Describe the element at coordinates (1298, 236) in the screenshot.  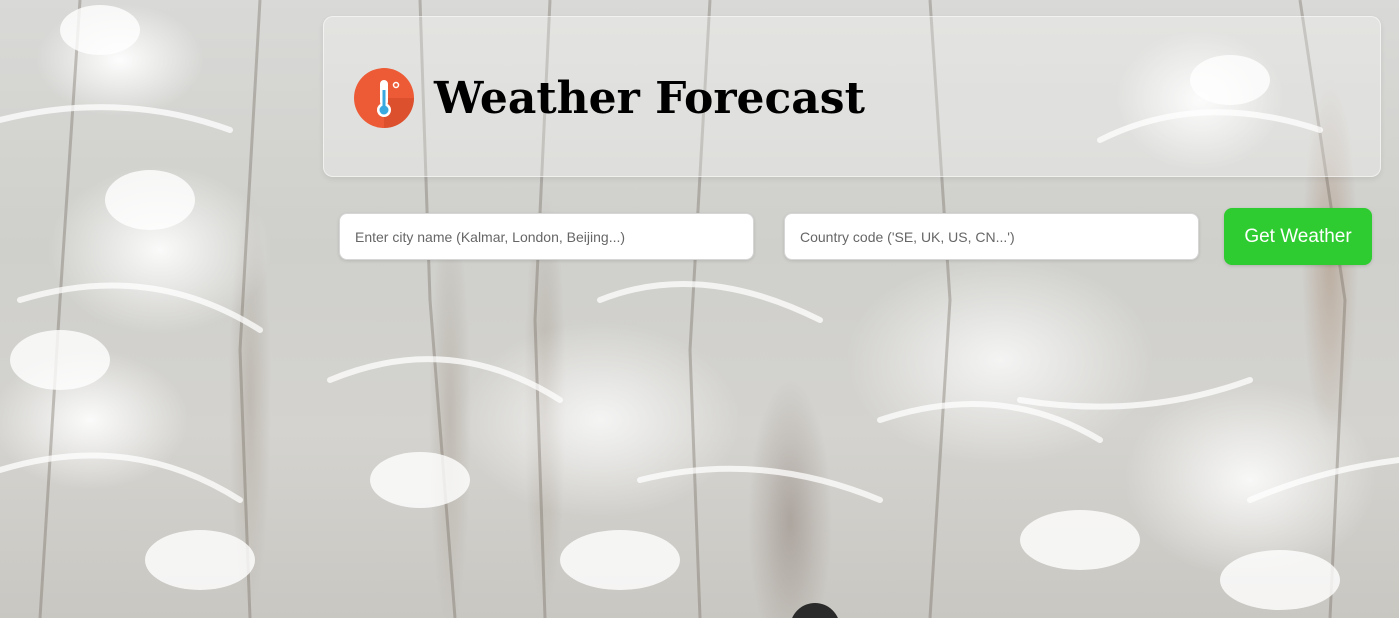
I see `get-weather-button: Get Weather` at that location.